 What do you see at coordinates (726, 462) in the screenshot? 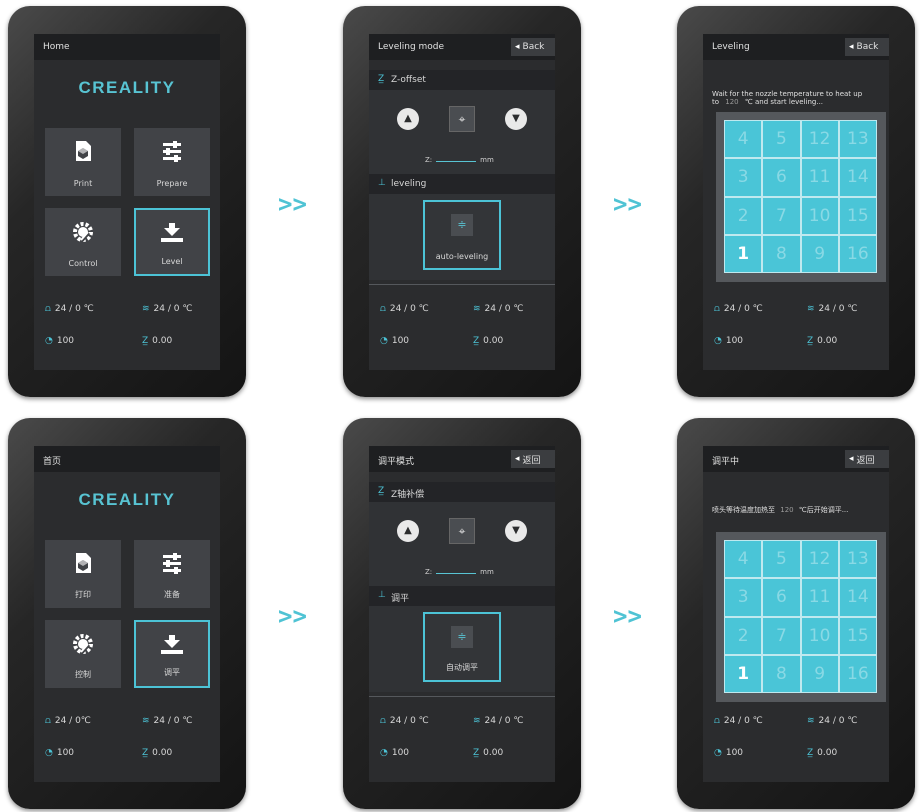
I see `page-title: 调平中` at bounding box center [726, 462].